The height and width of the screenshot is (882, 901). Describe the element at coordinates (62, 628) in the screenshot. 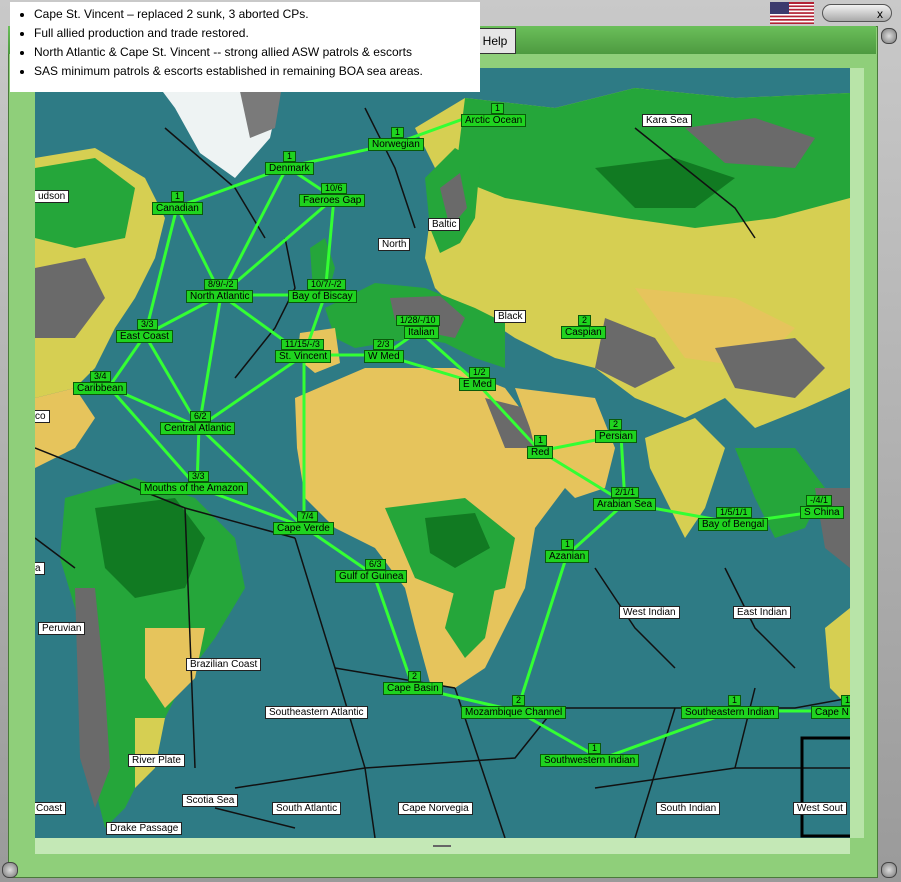

I see `sea-area-peruvian: Peruvian` at that location.